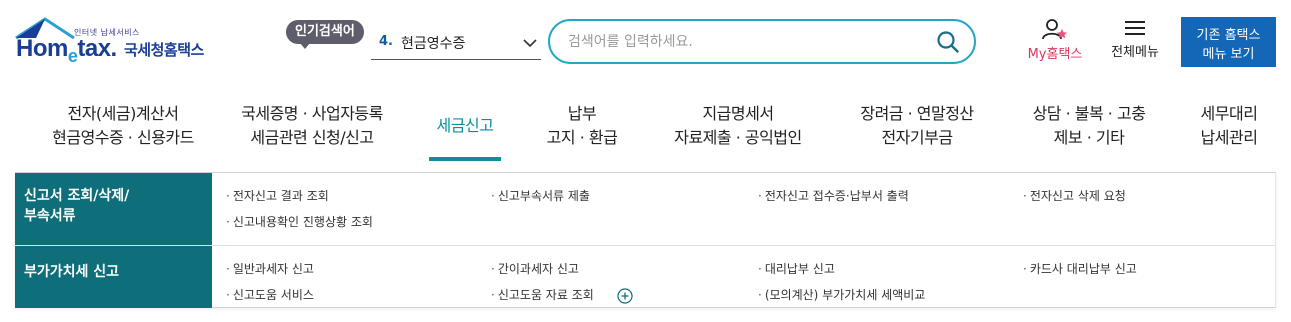  What do you see at coordinates (948, 42) in the screenshot?
I see `search-icon` at bounding box center [948, 42].